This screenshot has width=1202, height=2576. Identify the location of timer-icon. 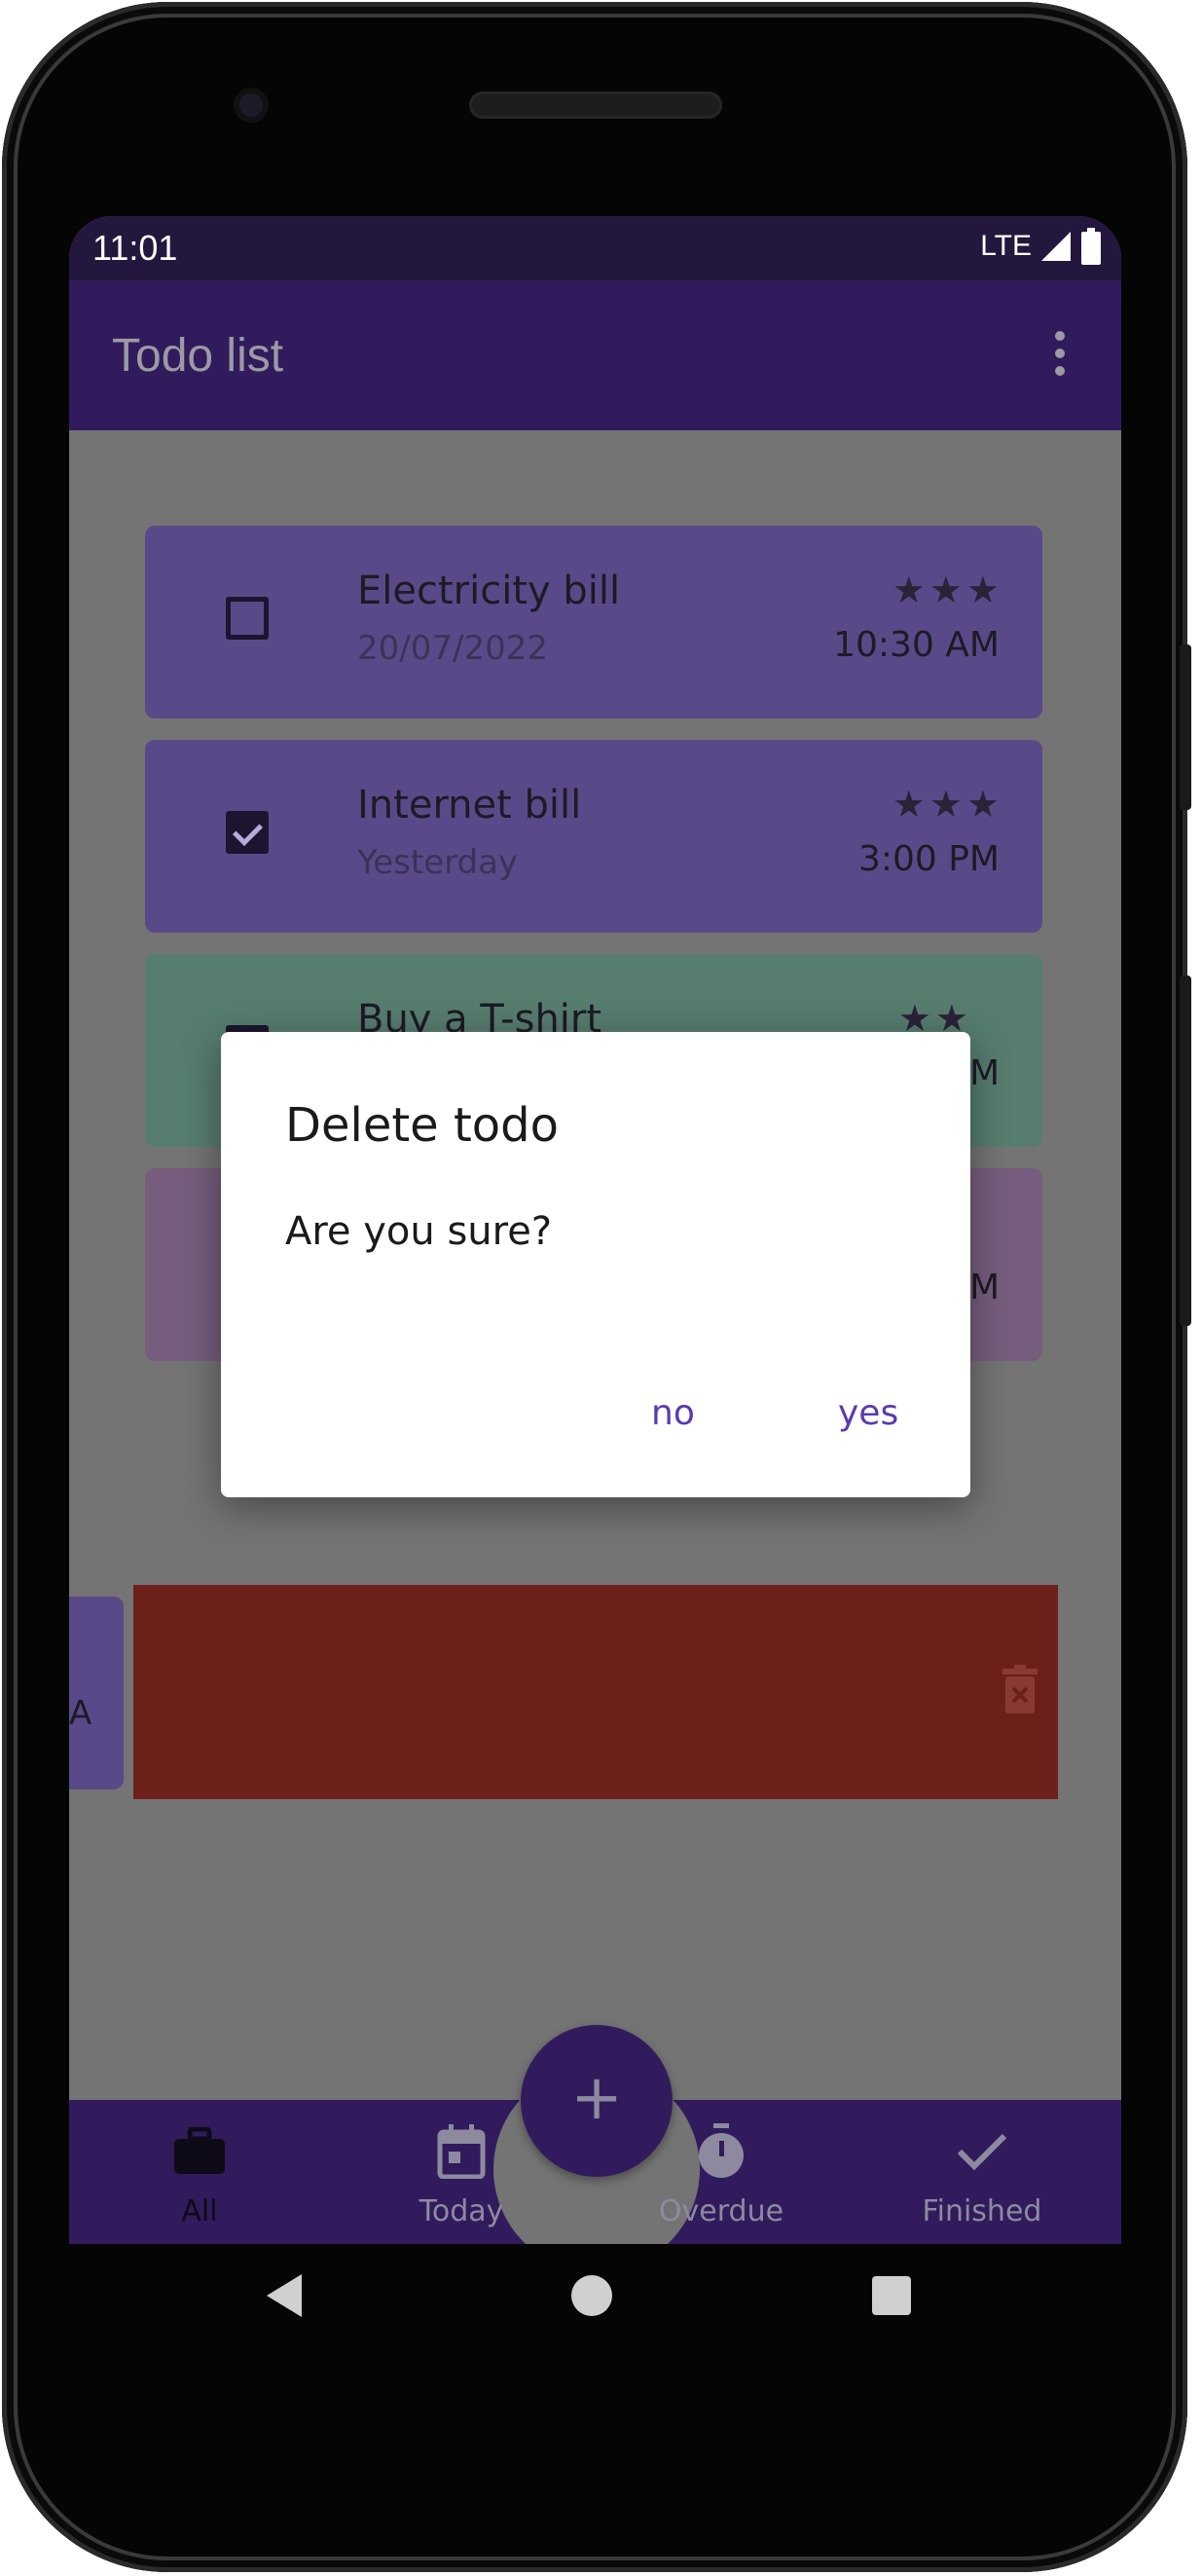
(721, 2150).